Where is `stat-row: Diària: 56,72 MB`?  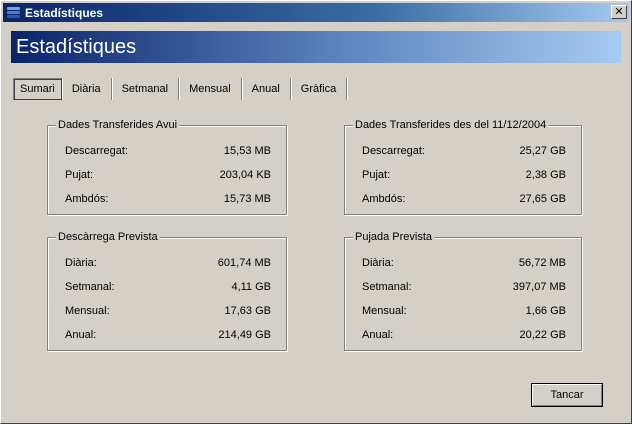
stat-row: Diària: 56,72 MB is located at coordinates (464, 264).